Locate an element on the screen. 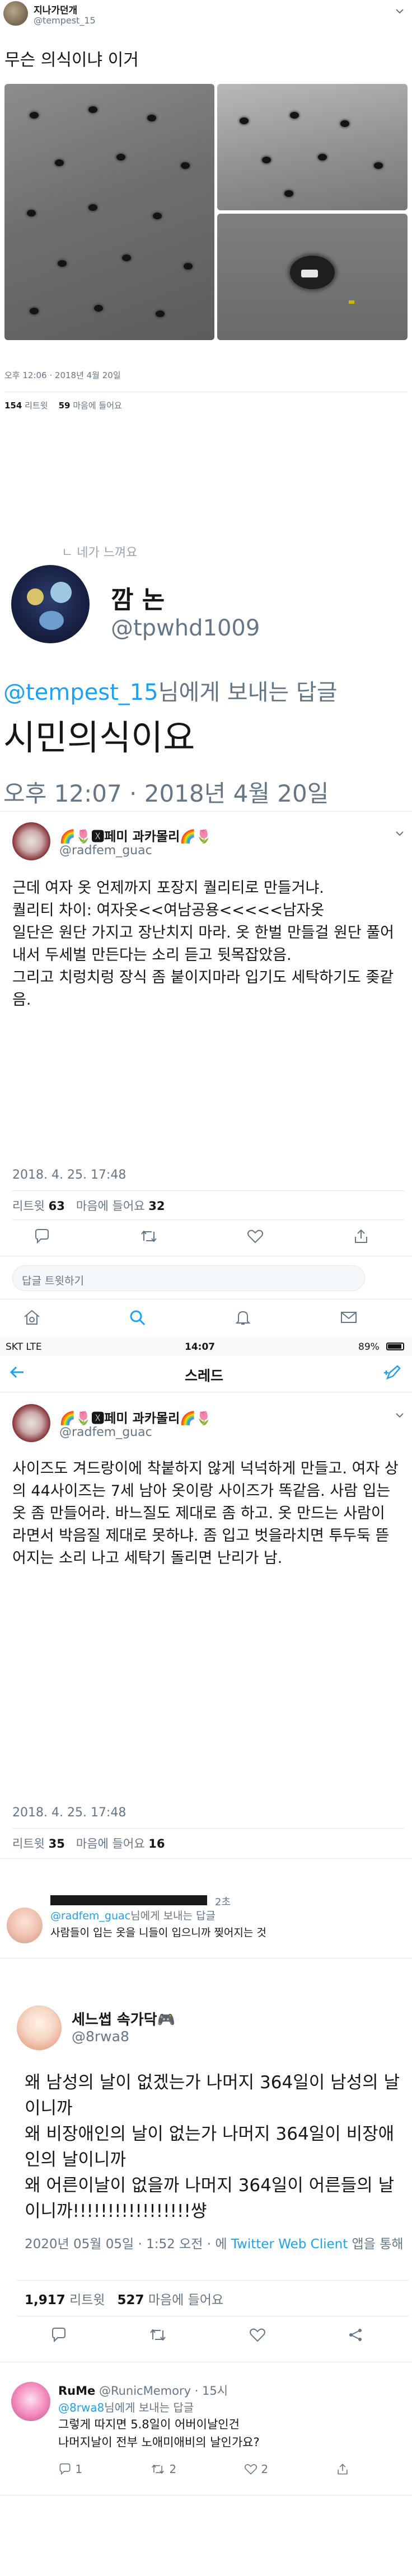 This screenshot has height=2576, width=412. tweet-paragraph: 퀄리티 차이: 여자옷<<여남공용<<<<<남자옷 is located at coordinates (169, 910).